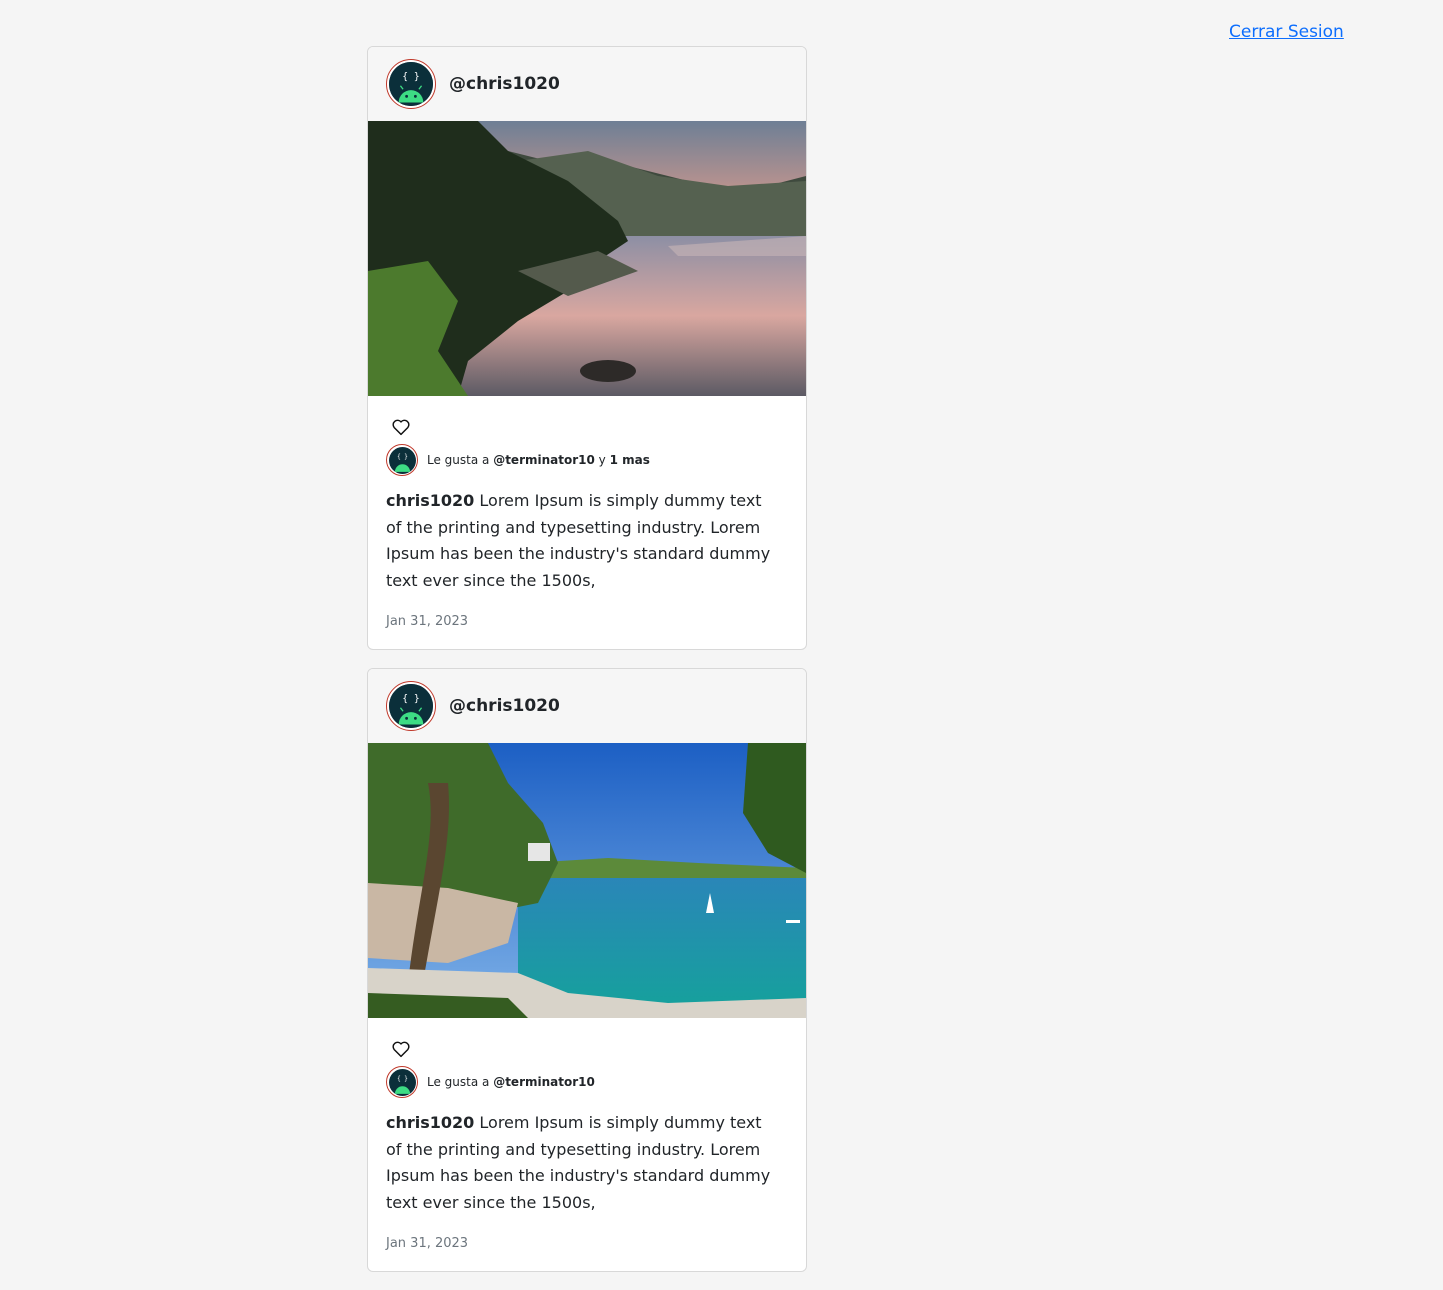  I want to click on likes-summary: Le gusta a @terminator10, so click(511, 1082).